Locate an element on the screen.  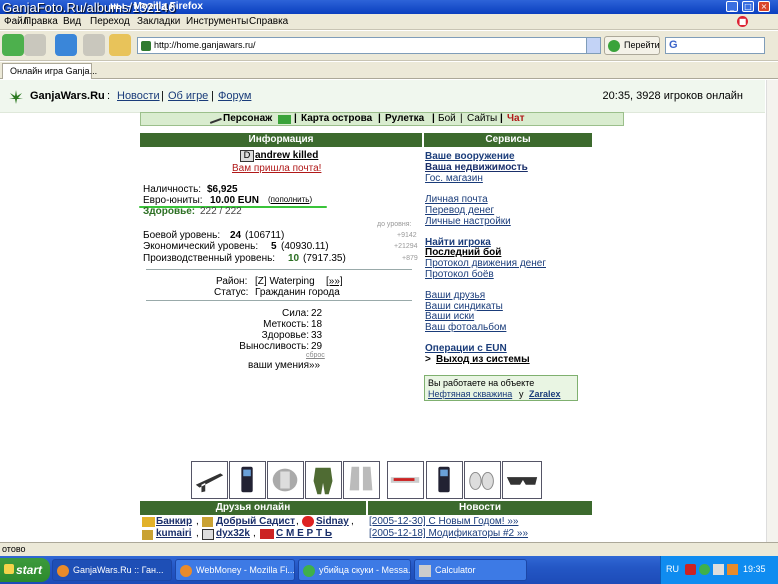
close-icon: × is located at coordinates (764, 6).